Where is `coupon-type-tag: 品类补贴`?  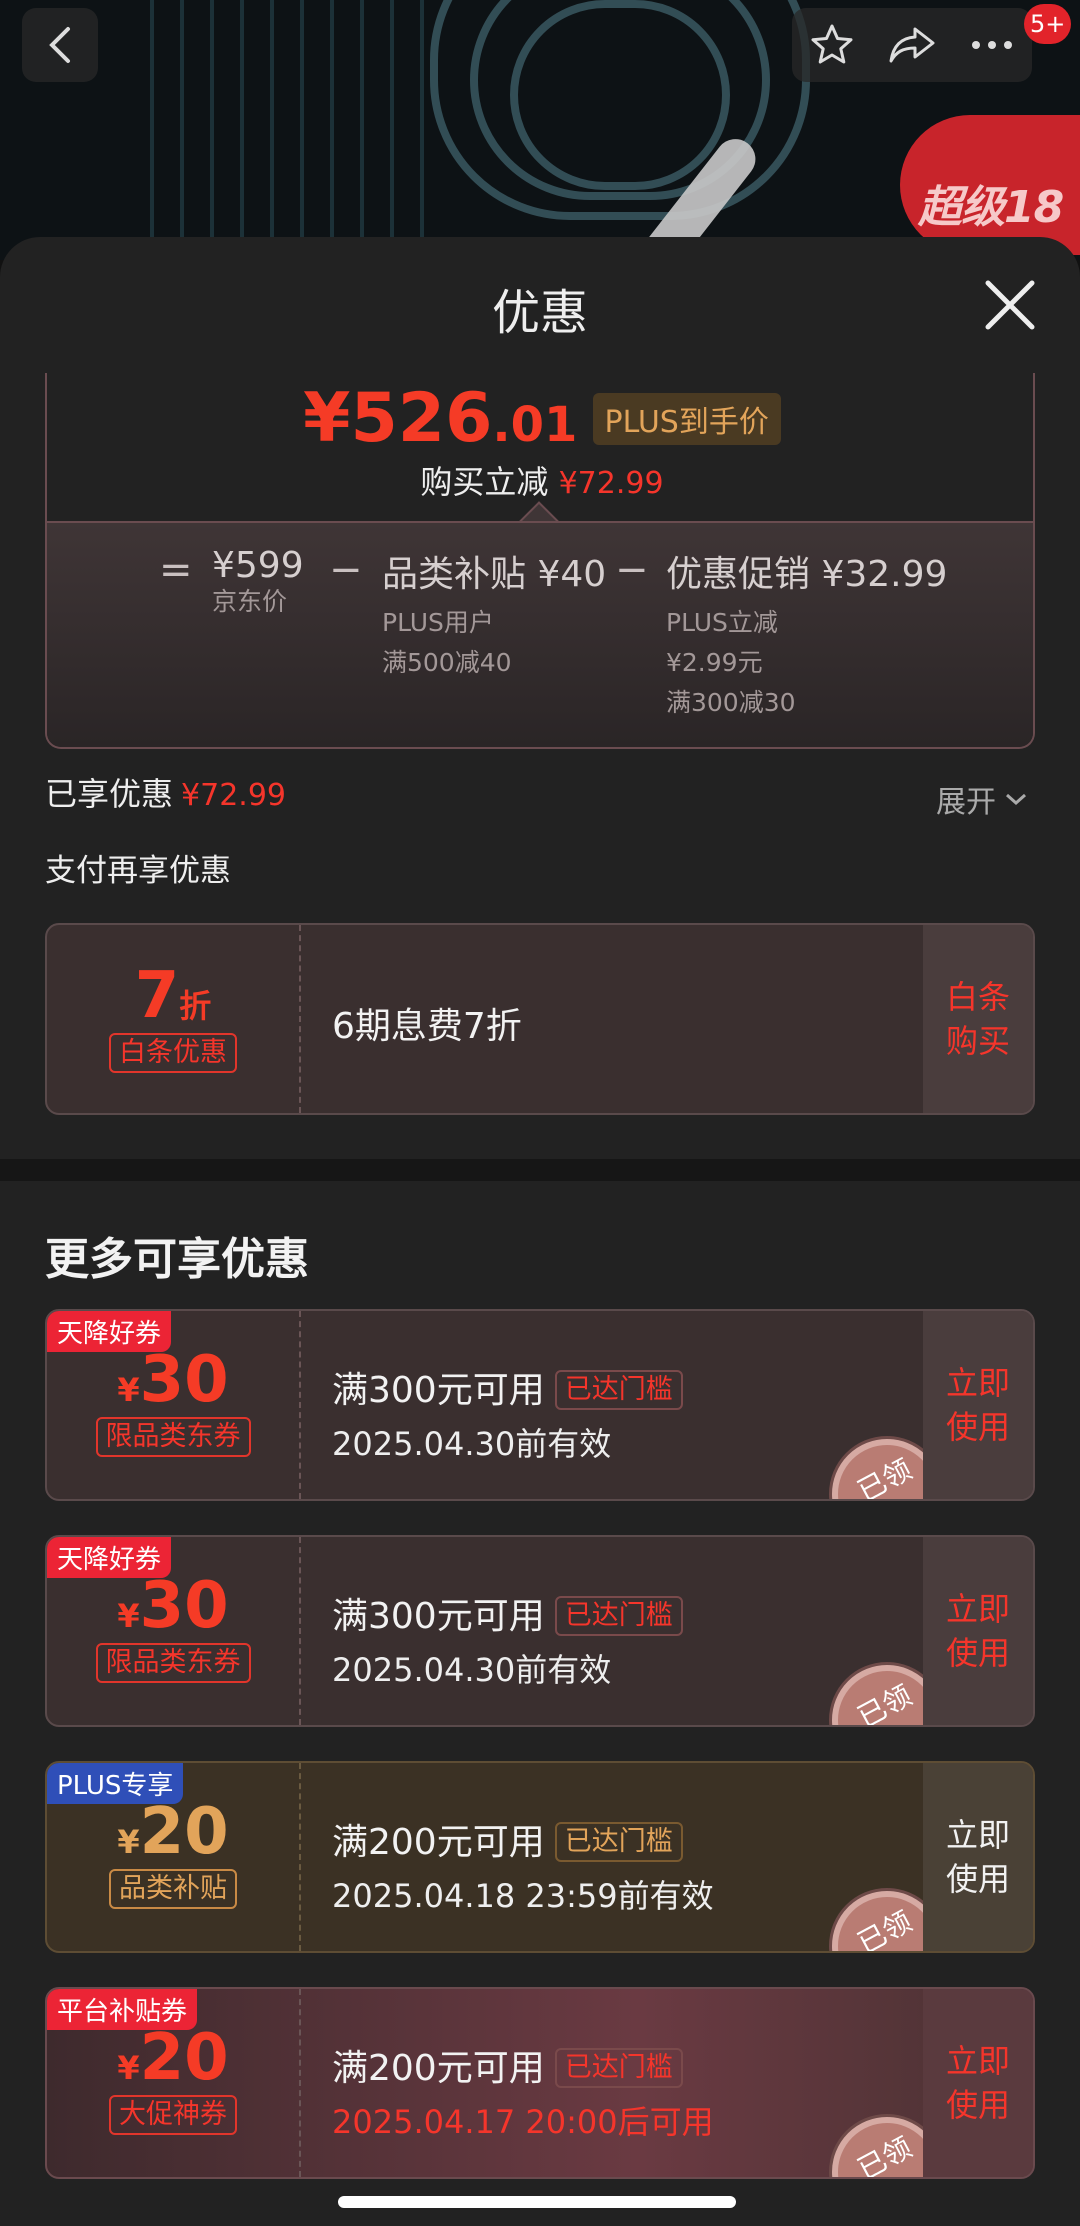 coupon-type-tag: 品类补贴 is located at coordinates (173, 1889).